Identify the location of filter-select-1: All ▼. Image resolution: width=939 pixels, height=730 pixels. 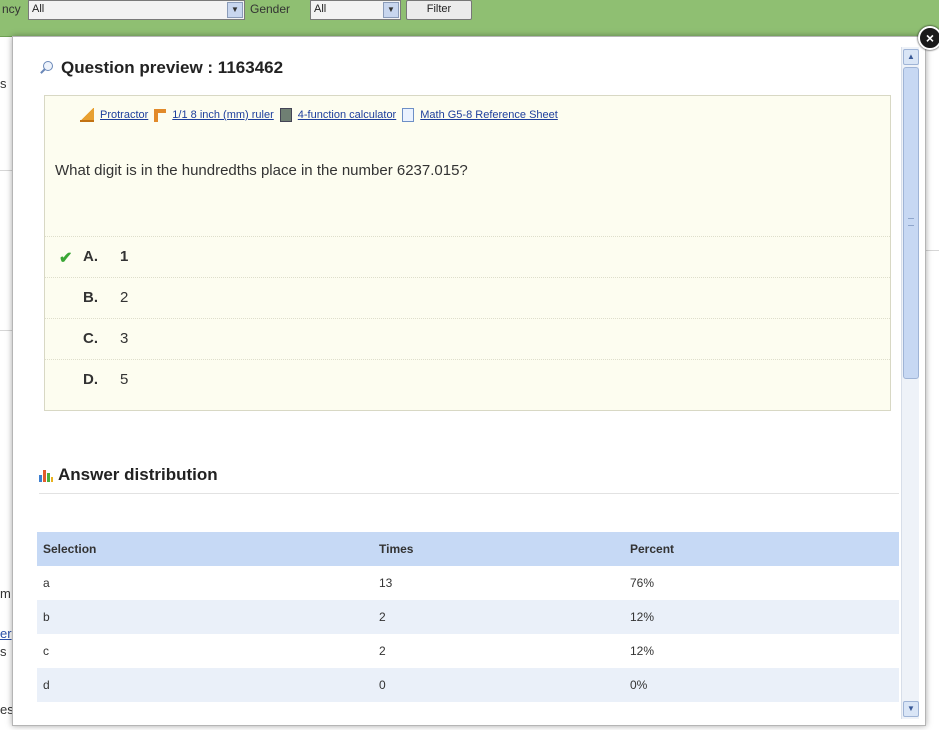
(136, 10).